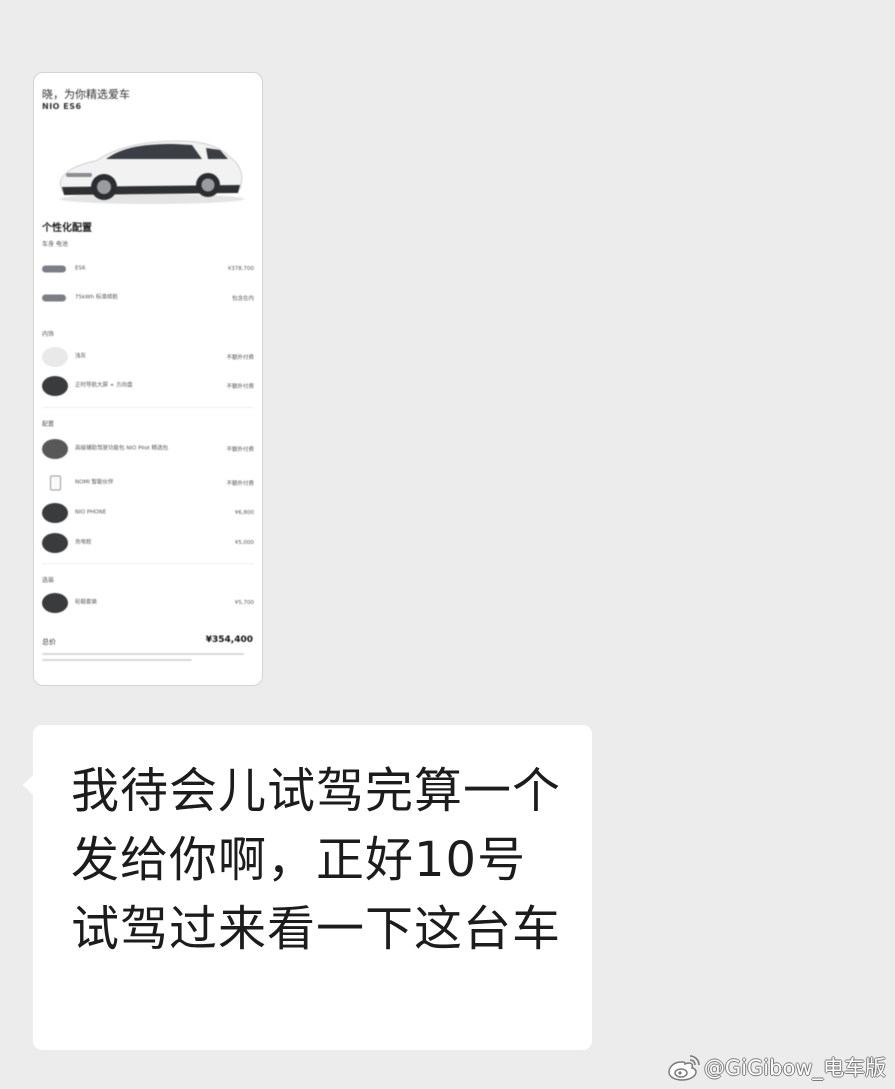 The image size is (895, 1089). I want to click on option-price: ¥378,700, so click(240, 269).